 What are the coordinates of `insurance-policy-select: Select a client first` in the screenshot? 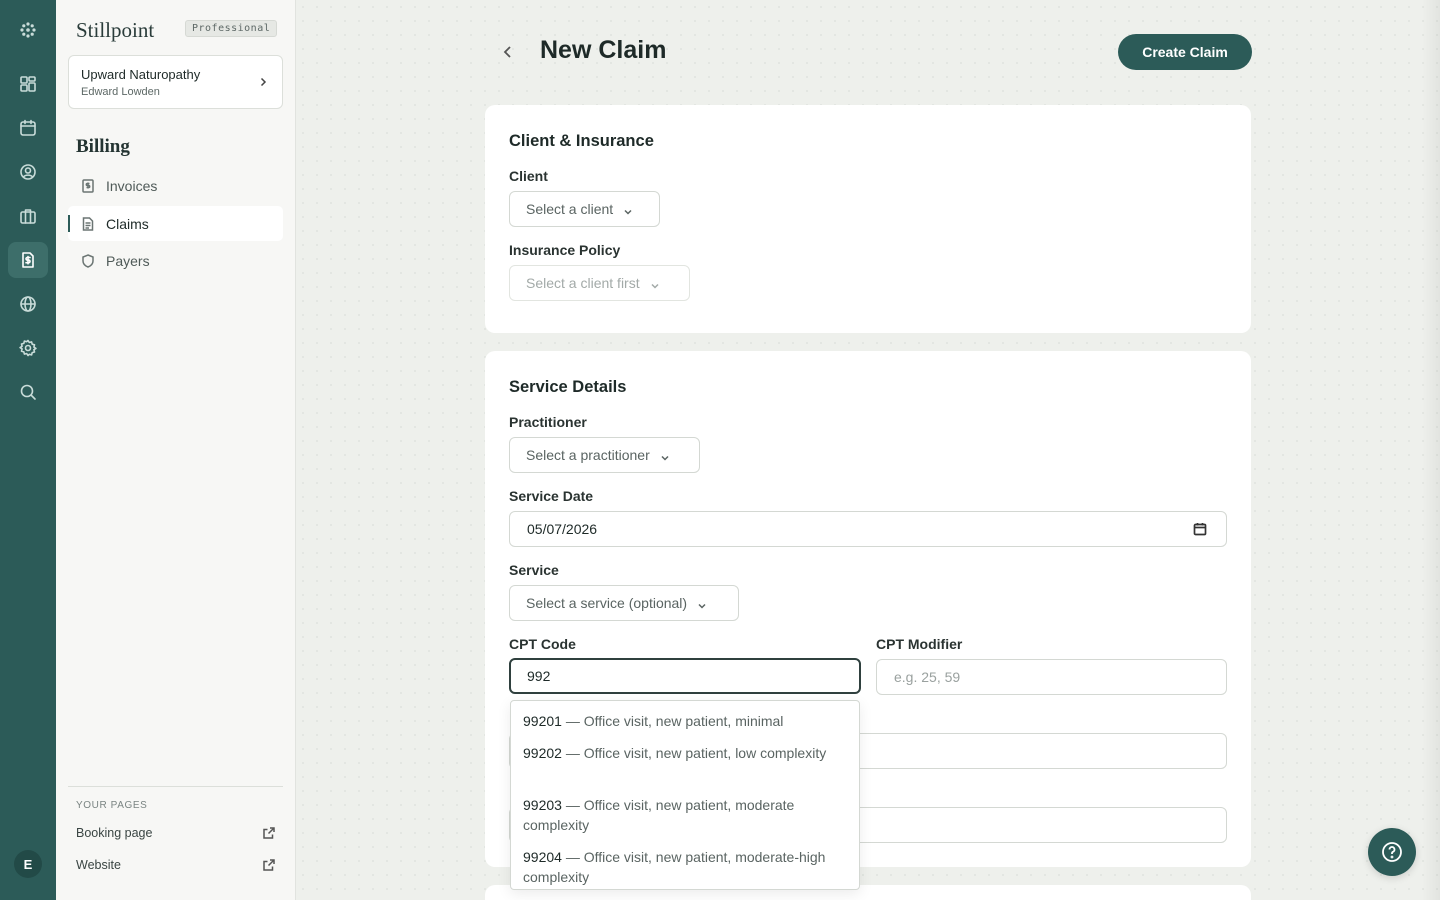 It's located at (599, 283).